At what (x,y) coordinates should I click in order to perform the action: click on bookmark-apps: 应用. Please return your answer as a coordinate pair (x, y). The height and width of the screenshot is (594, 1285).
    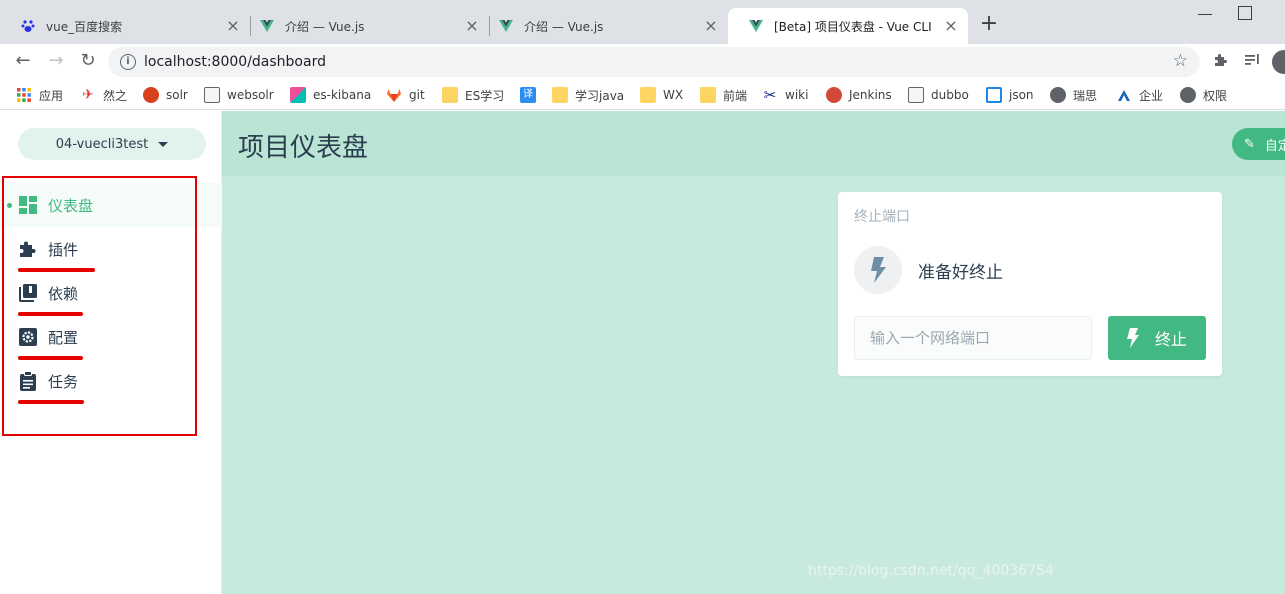
    Looking at the image, I should click on (39, 95).